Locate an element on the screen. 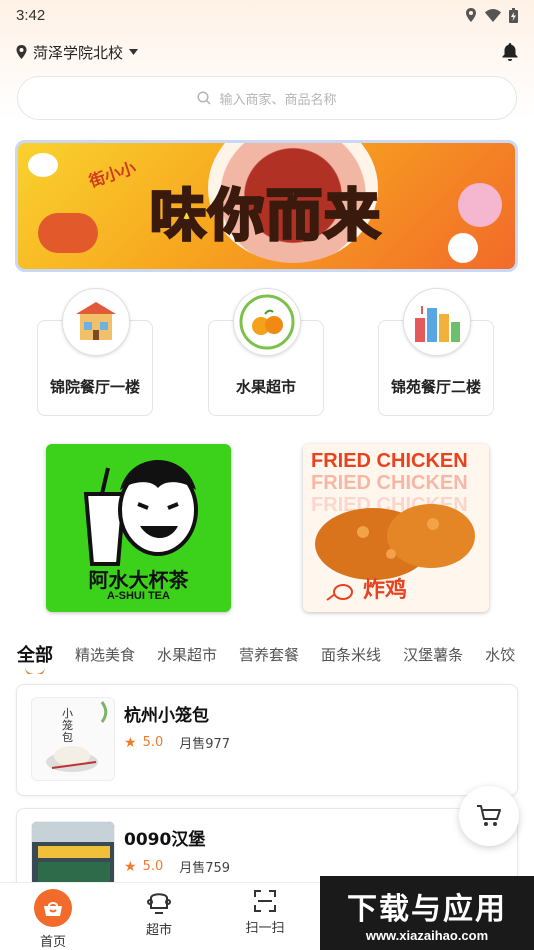 Image resolution: width=534 pixels, height=950 pixels. category-label: 水果超市 is located at coordinates (265, 387).